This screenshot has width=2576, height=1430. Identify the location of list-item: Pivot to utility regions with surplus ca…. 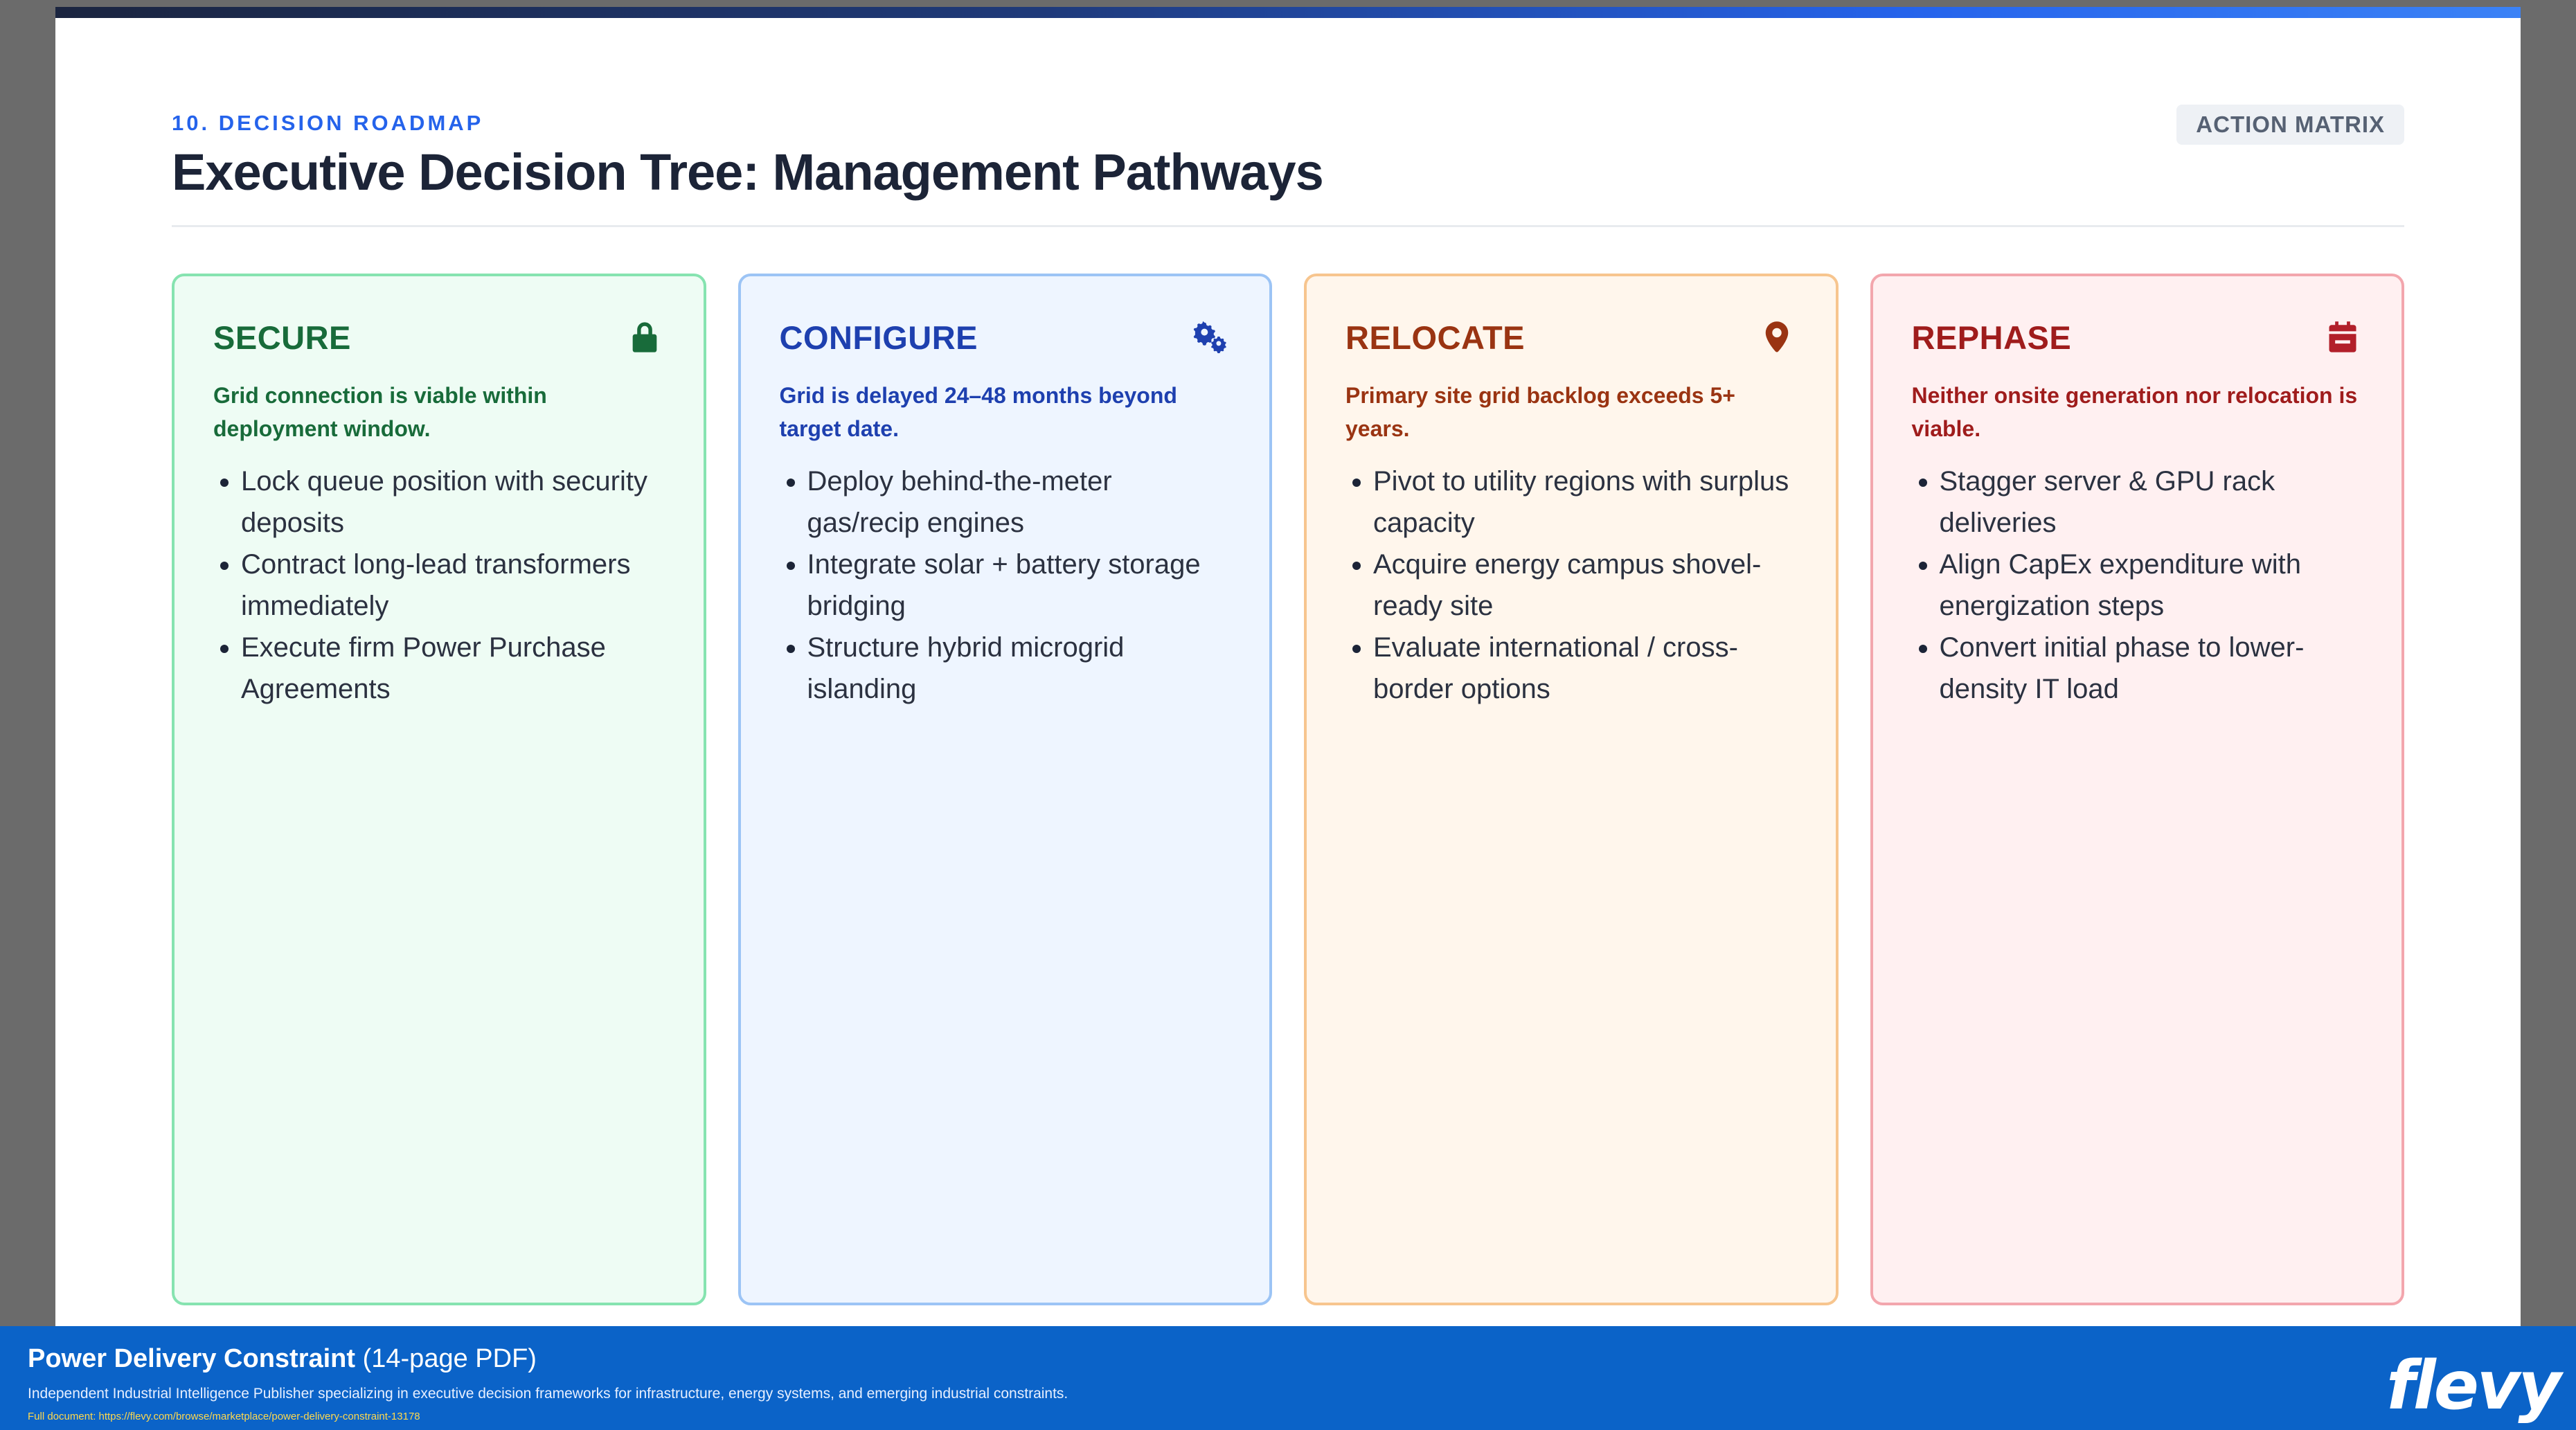
(1586, 502).